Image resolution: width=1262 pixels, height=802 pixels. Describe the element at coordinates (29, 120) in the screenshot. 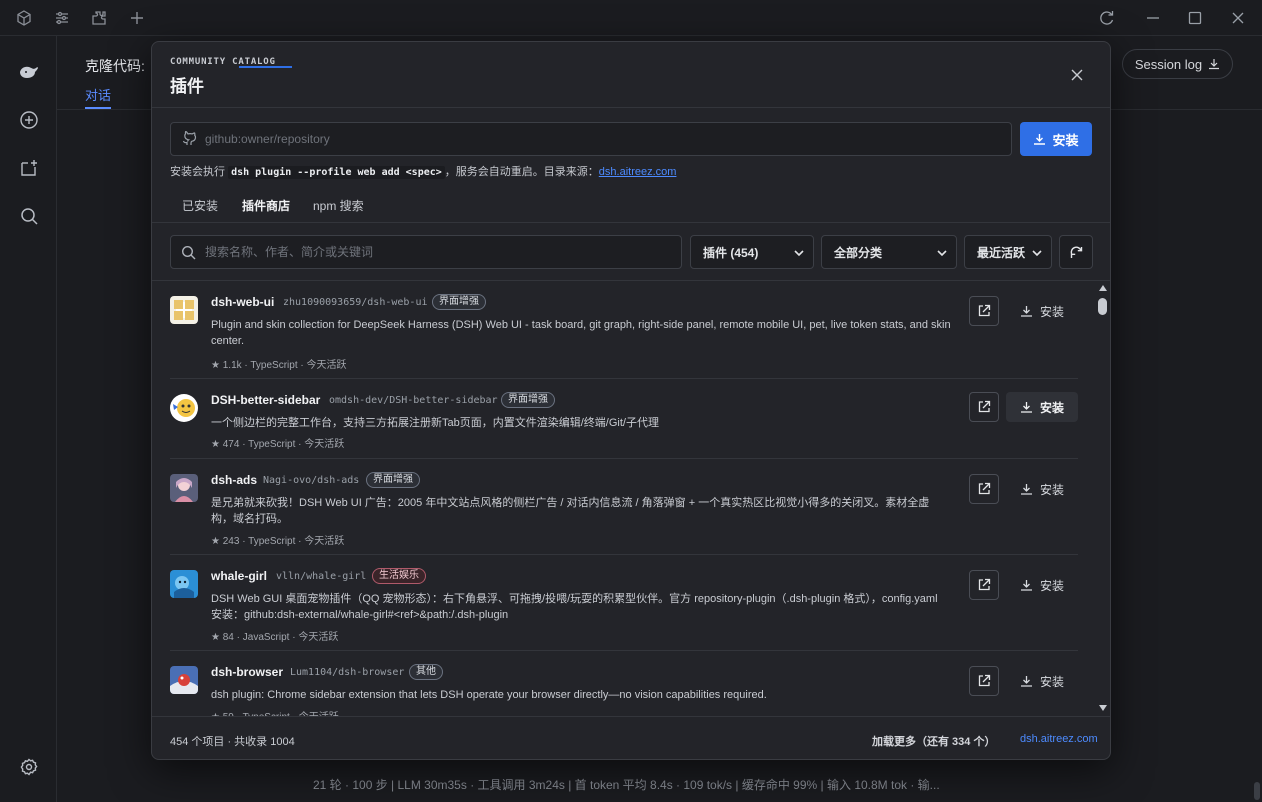

I see `new-chat-icon` at that location.